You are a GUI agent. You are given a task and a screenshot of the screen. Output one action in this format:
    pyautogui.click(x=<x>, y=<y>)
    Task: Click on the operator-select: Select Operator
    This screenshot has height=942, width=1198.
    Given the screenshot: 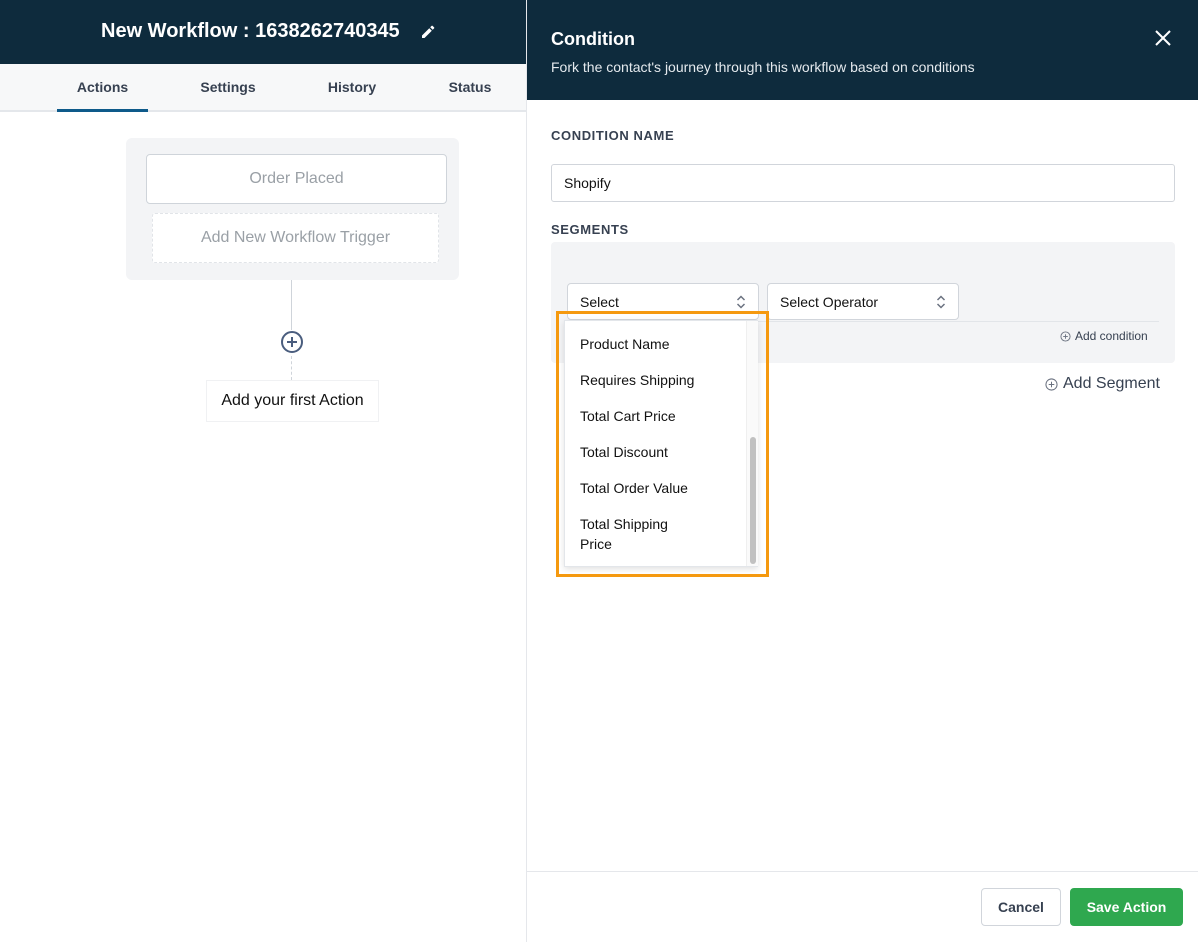 What is the action you would take?
    pyautogui.click(x=863, y=301)
    